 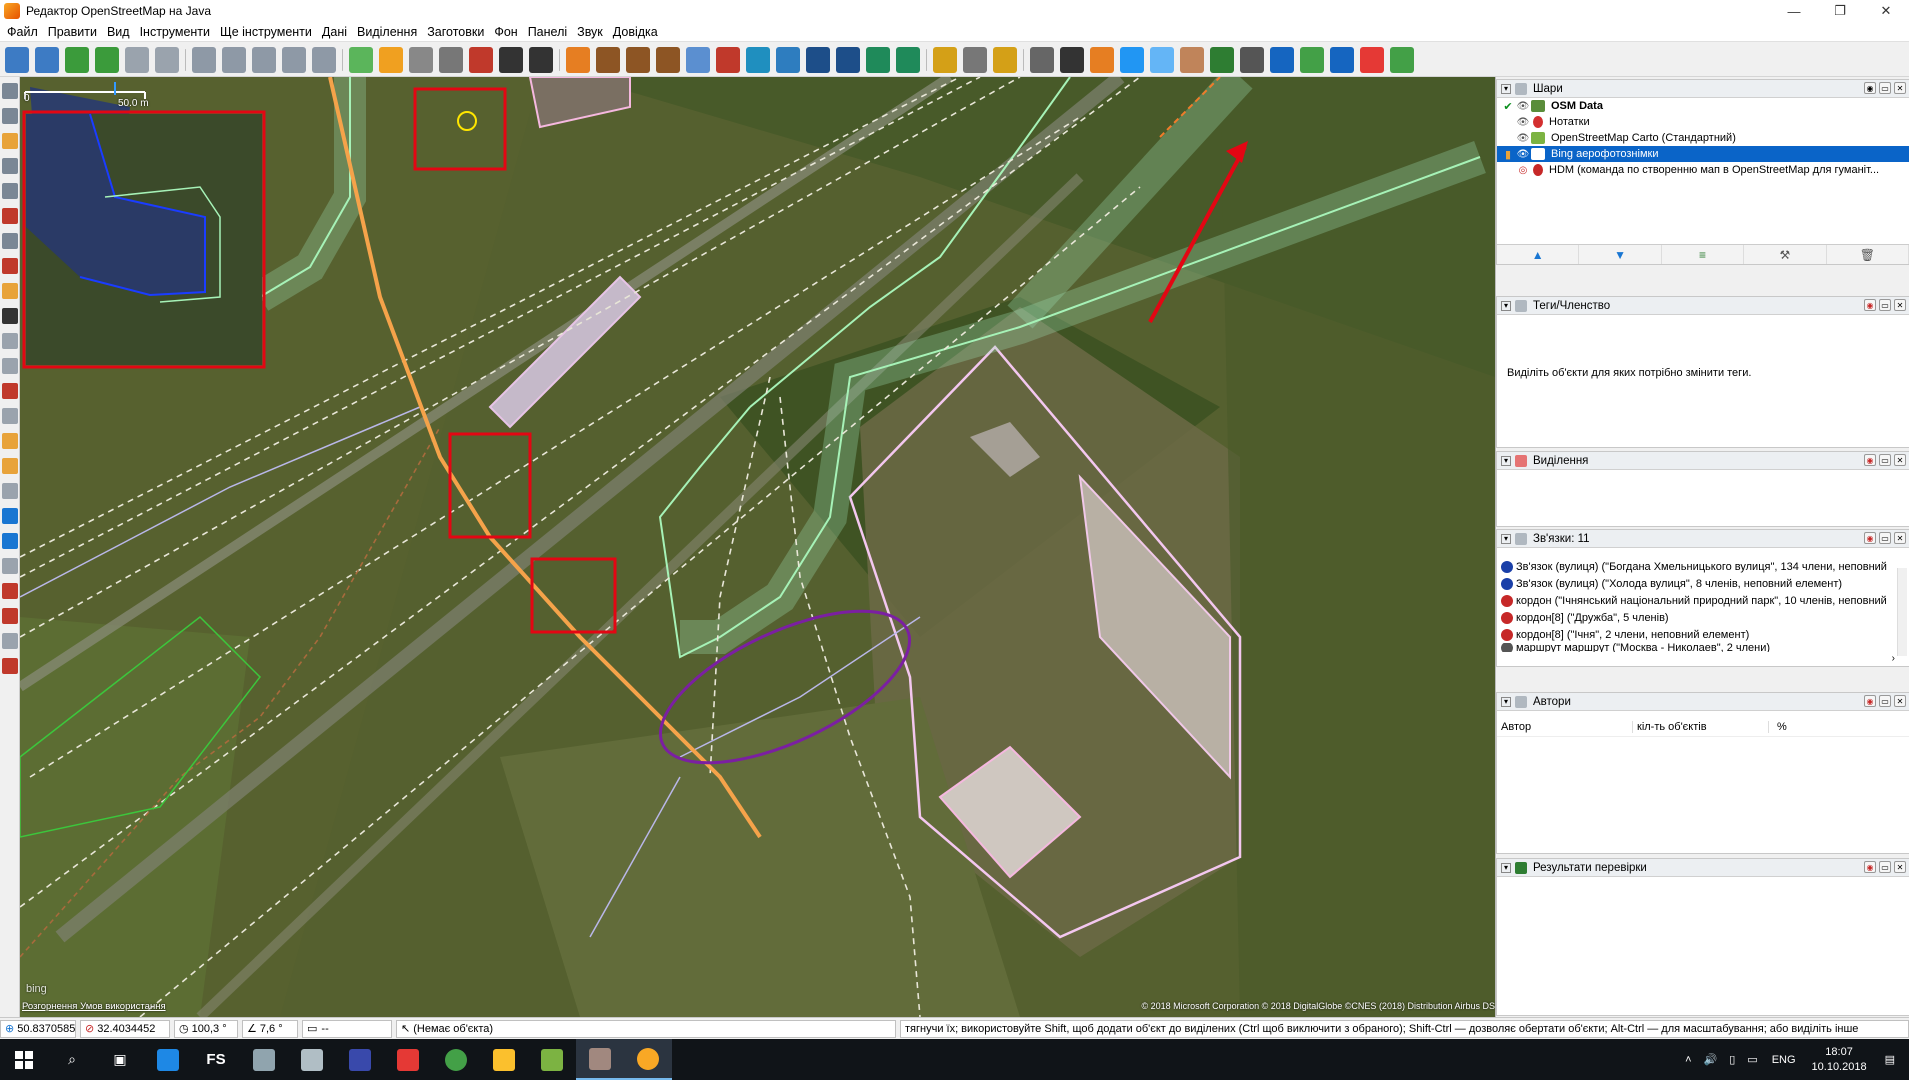 I want to click on authors-dialog-header: ▾ Автори ◉ ▭ ✕, so click(x=1703, y=702).